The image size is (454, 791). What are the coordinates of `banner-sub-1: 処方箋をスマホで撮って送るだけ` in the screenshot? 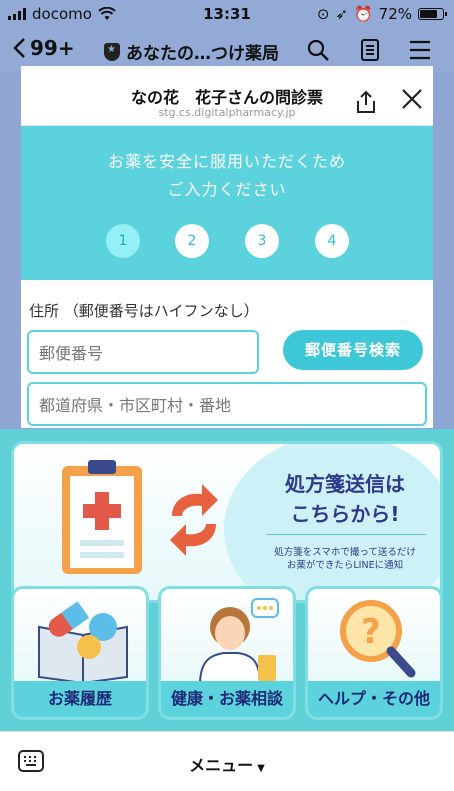 It's located at (345, 552).